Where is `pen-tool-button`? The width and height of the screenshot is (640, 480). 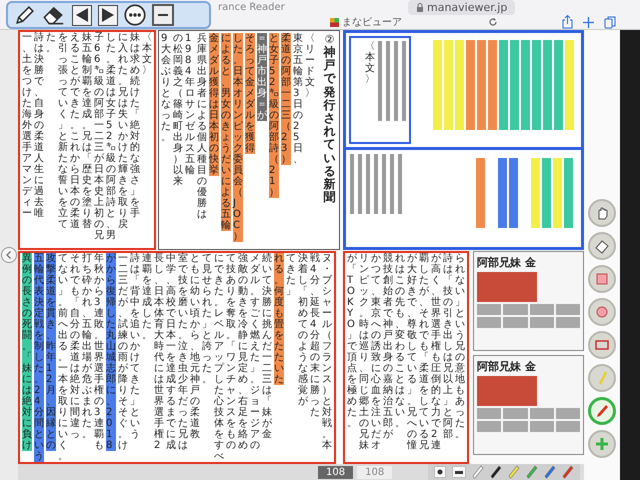 pen-tool-button is located at coordinates (602, 411).